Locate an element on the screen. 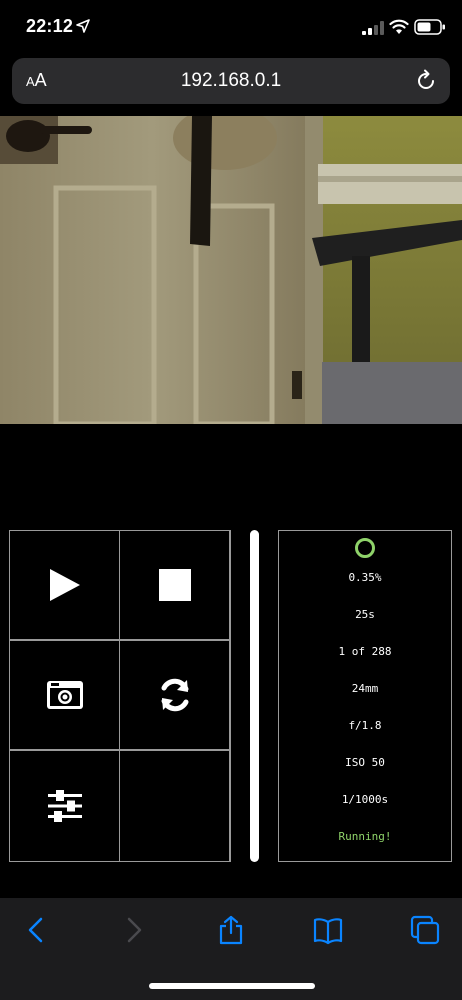  frame-count: 1 of 288 is located at coordinates (365, 651).